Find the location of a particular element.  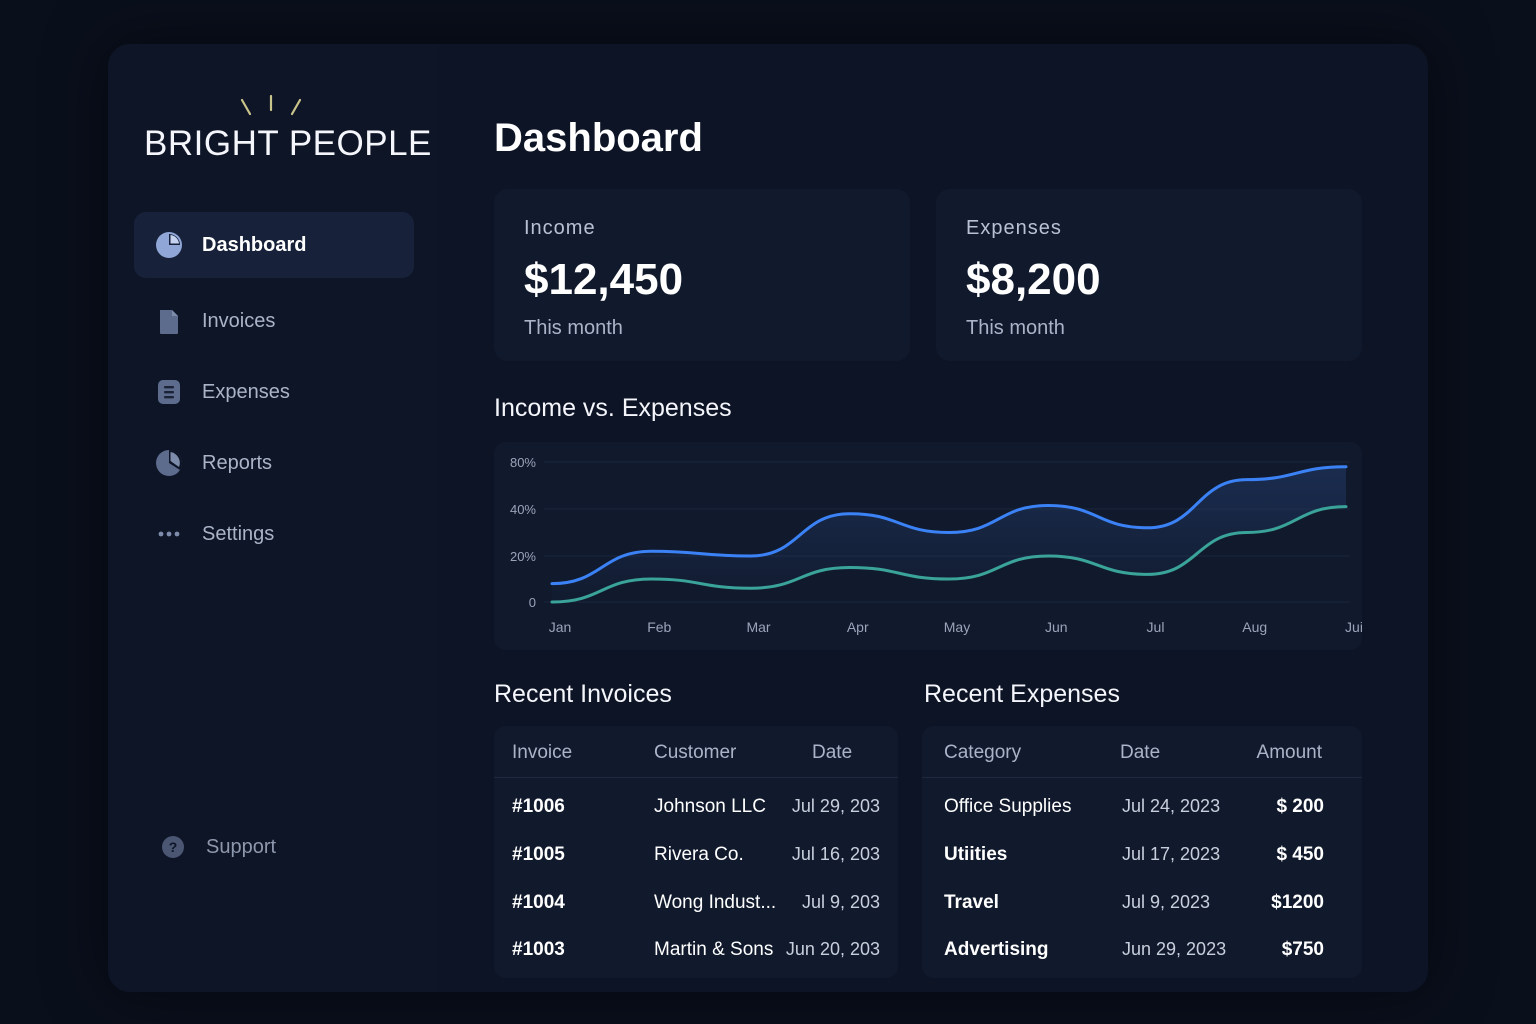

table-header: Invoice Customer Date is located at coordinates (696, 752).